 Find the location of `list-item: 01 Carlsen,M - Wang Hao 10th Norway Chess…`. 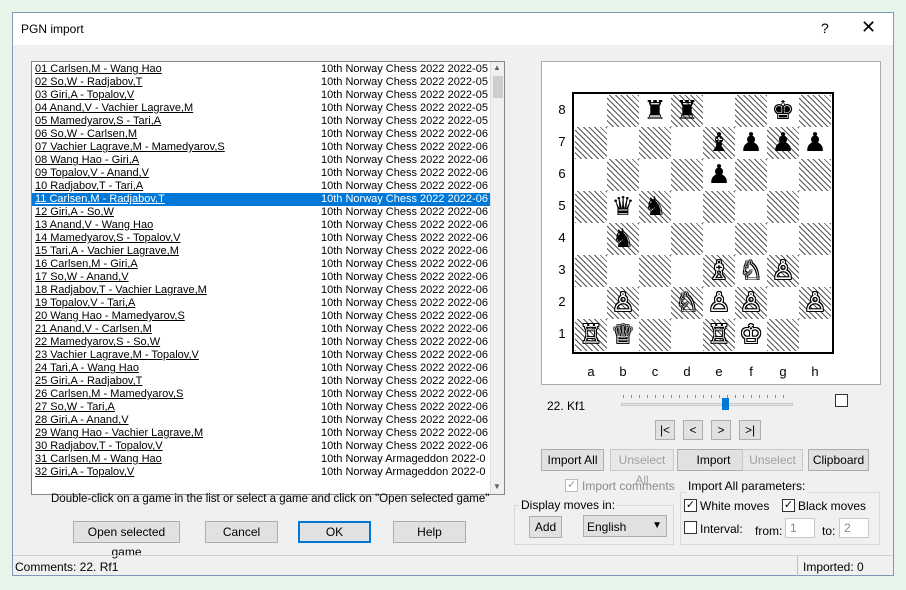

list-item: 01 Carlsen,M - Wang Hao 10th Norway Chess… is located at coordinates (268, 69).